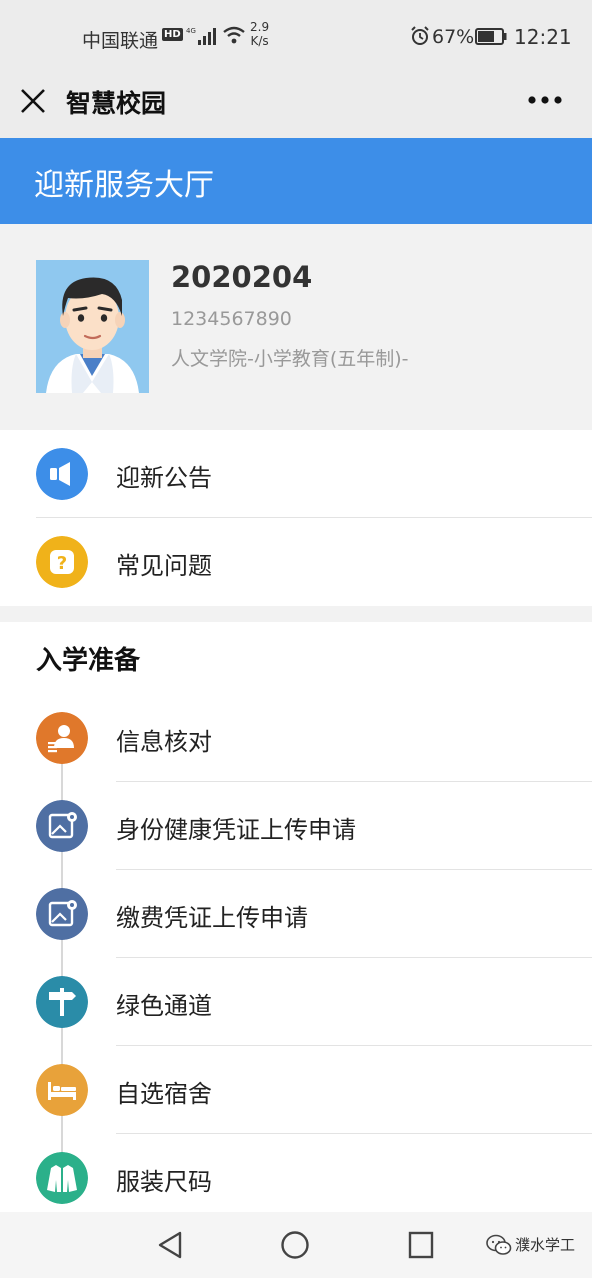  Describe the element at coordinates (164, 1182) in the screenshot. I see `list-item-label: 服装尺码` at that location.